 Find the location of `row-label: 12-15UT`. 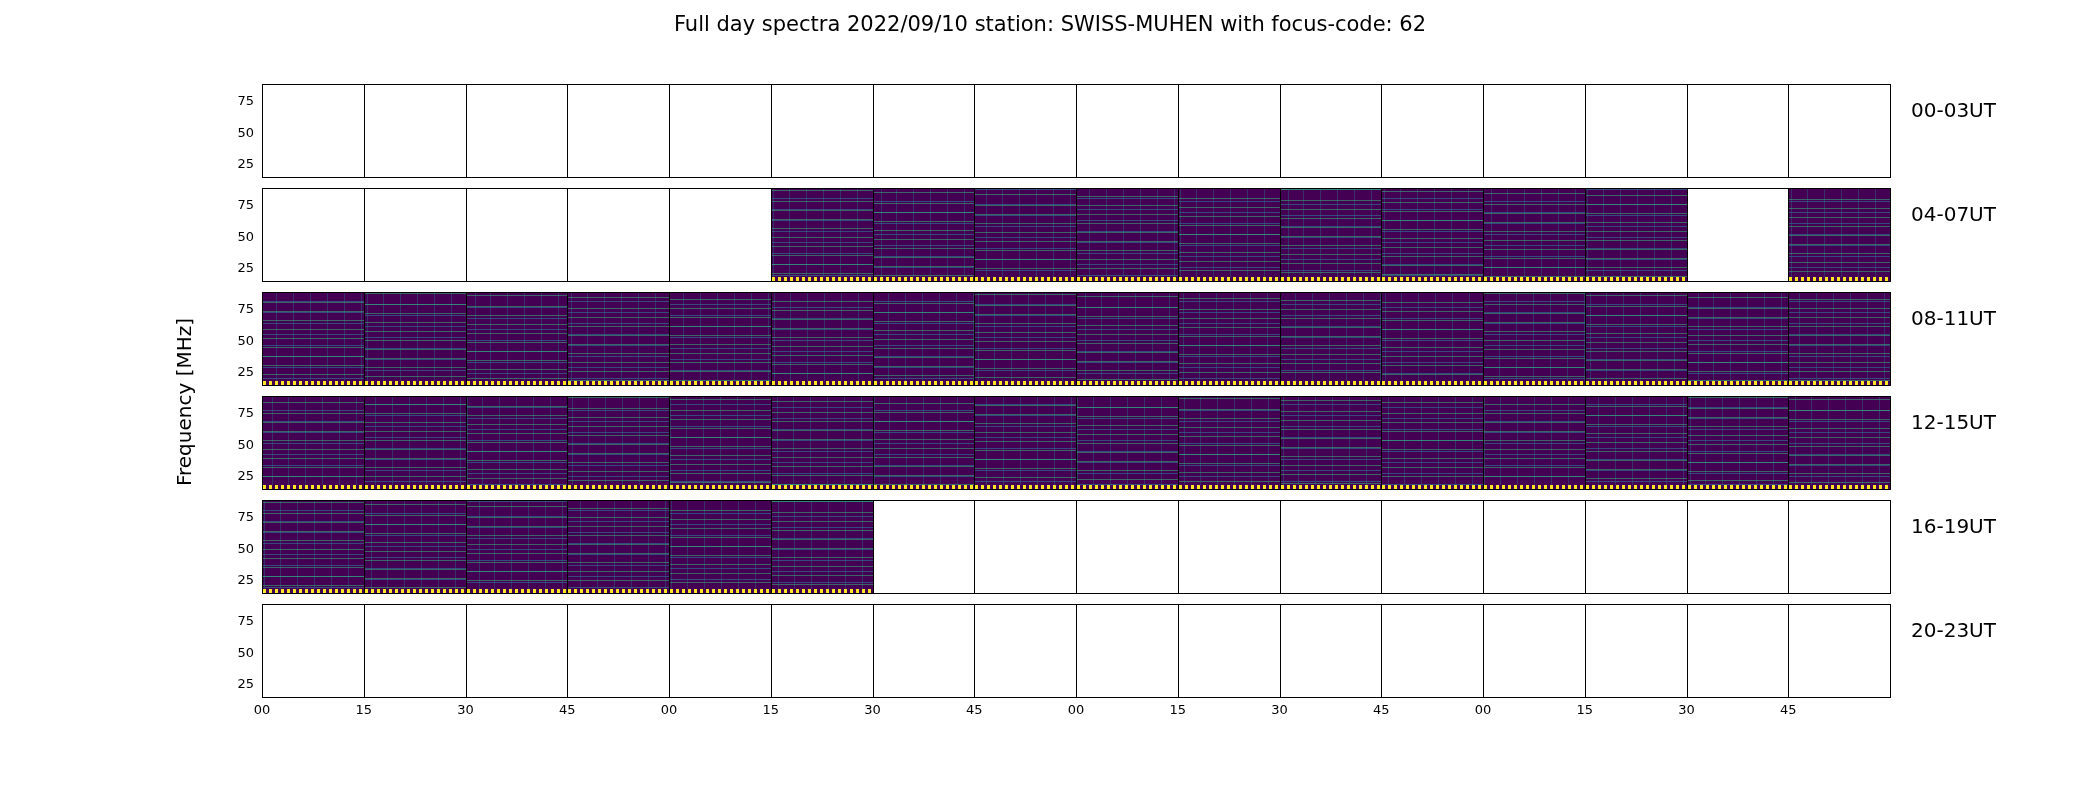

row-label: 12-15UT is located at coordinates (1953, 422).